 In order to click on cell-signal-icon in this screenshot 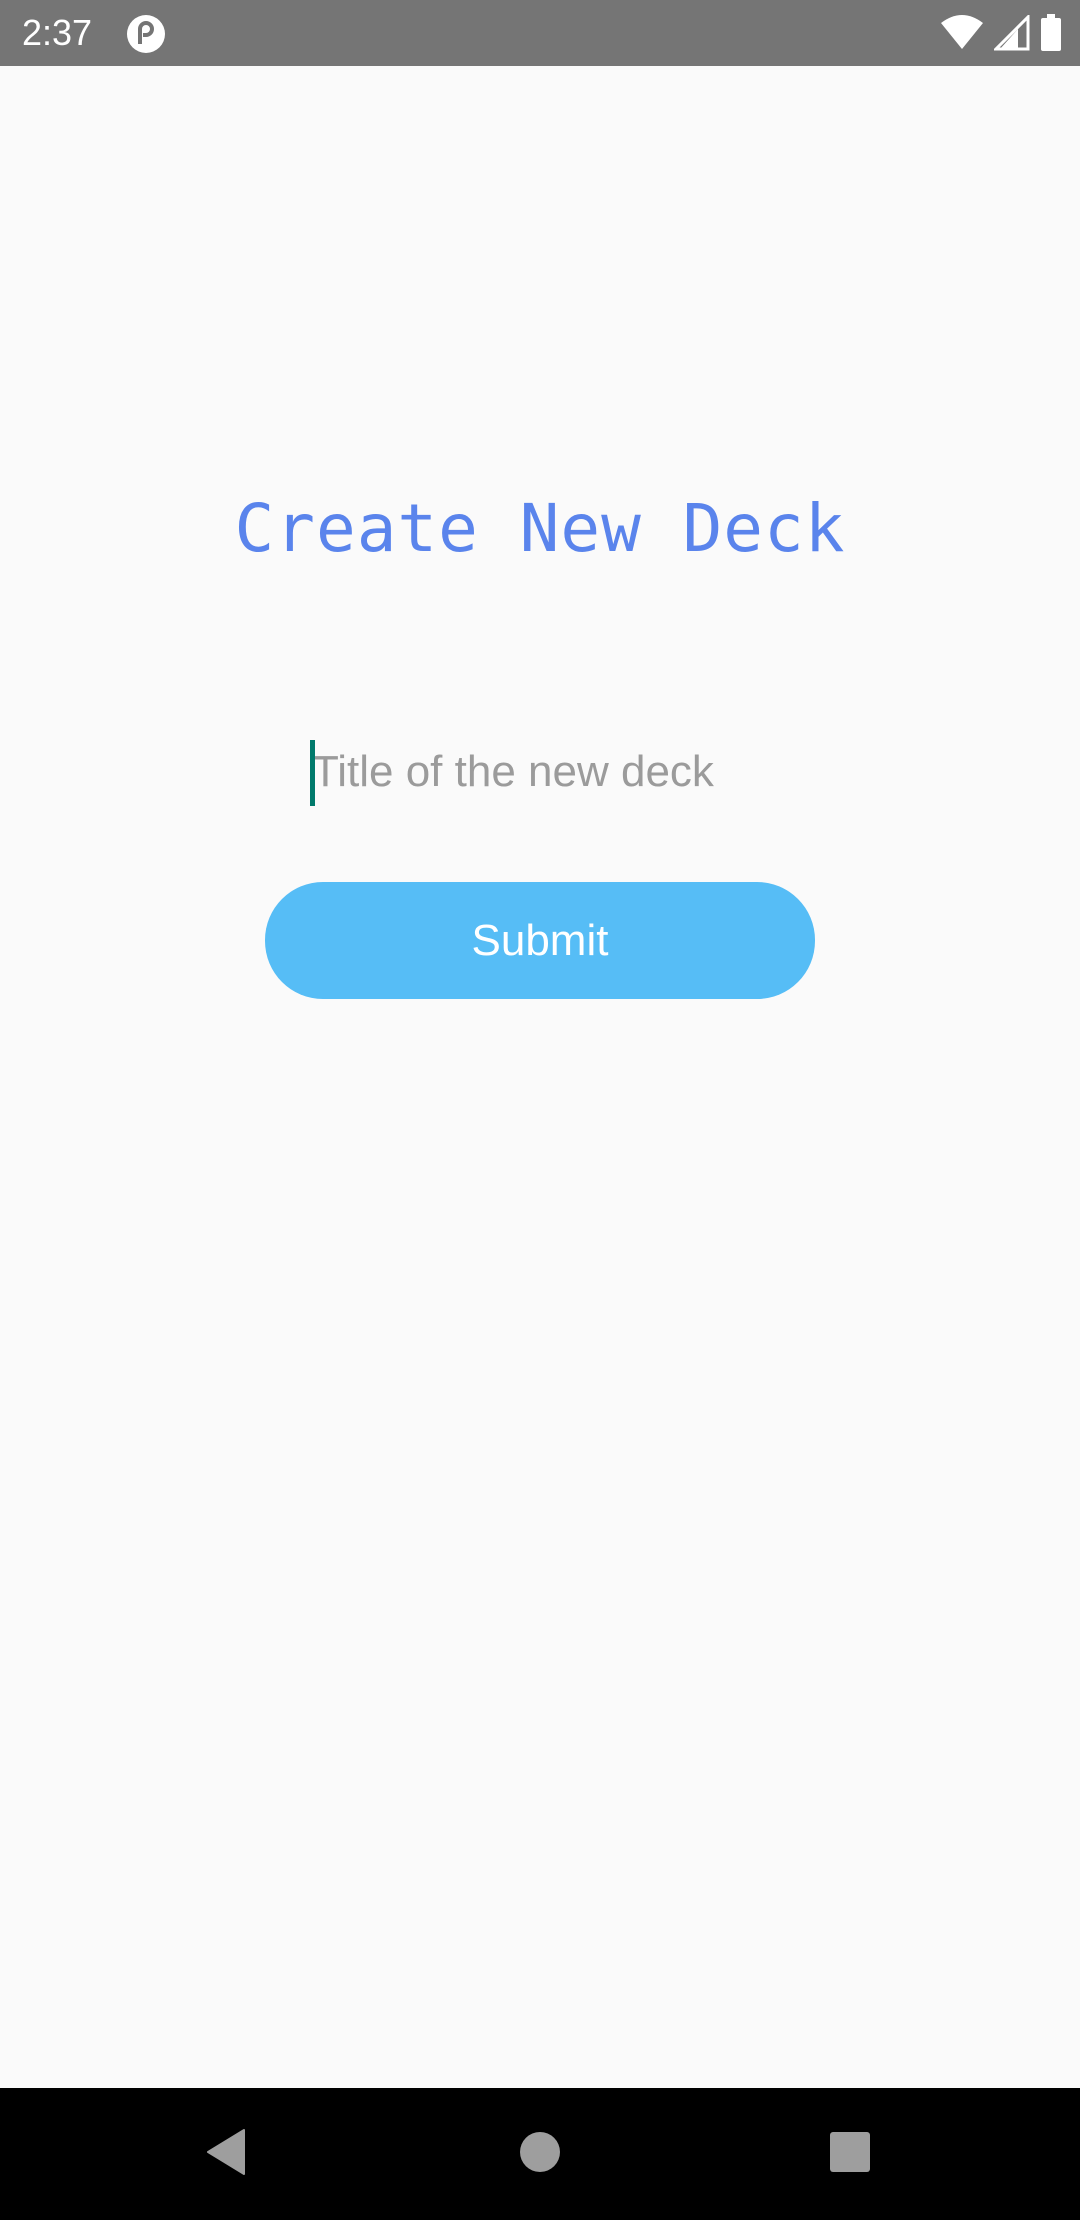, I will do `click(1012, 33)`.